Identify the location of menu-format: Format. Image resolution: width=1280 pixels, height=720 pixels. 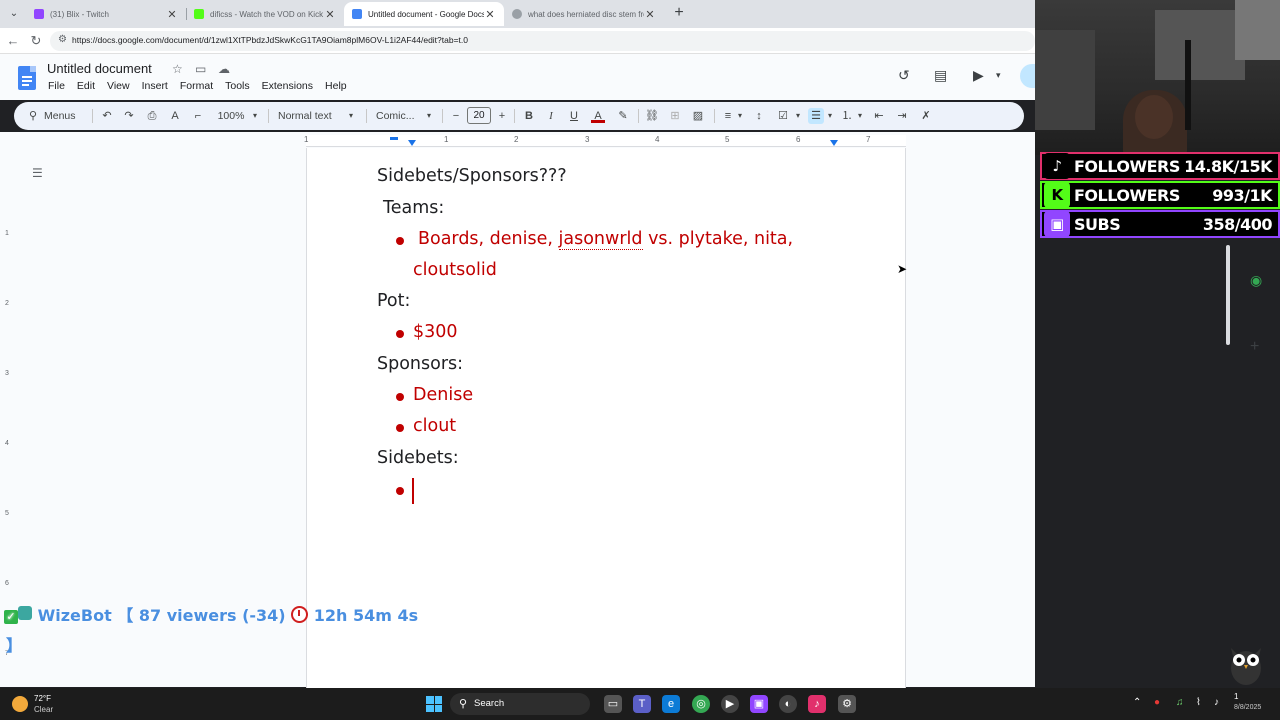
(196, 86).